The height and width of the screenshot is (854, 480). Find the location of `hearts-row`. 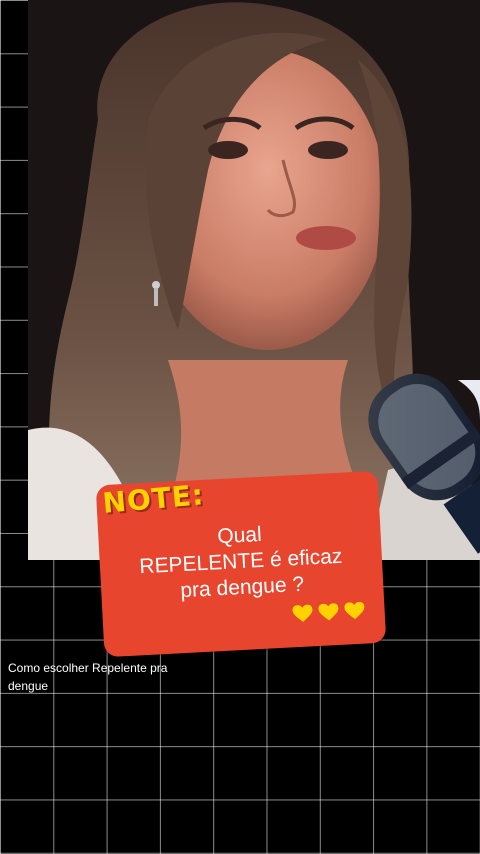

hearts-row is located at coordinates (328, 612).